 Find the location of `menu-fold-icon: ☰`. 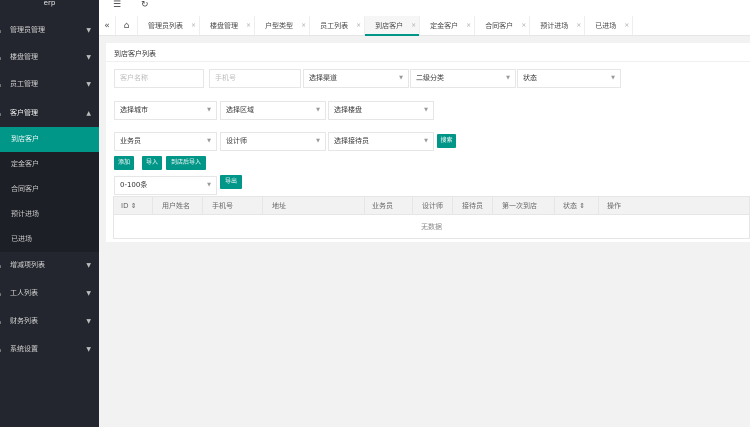

menu-fold-icon: ☰ is located at coordinates (117, 5).